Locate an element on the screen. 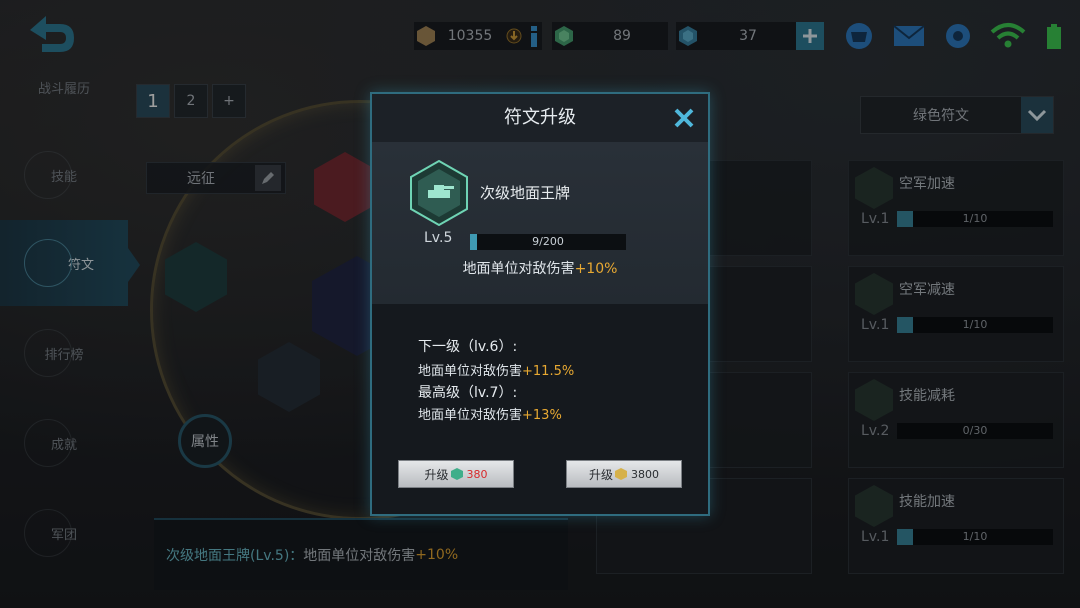 This screenshot has height=608, width=1080. dialog-title: 符文升级 is located at coordinates (540, 118).